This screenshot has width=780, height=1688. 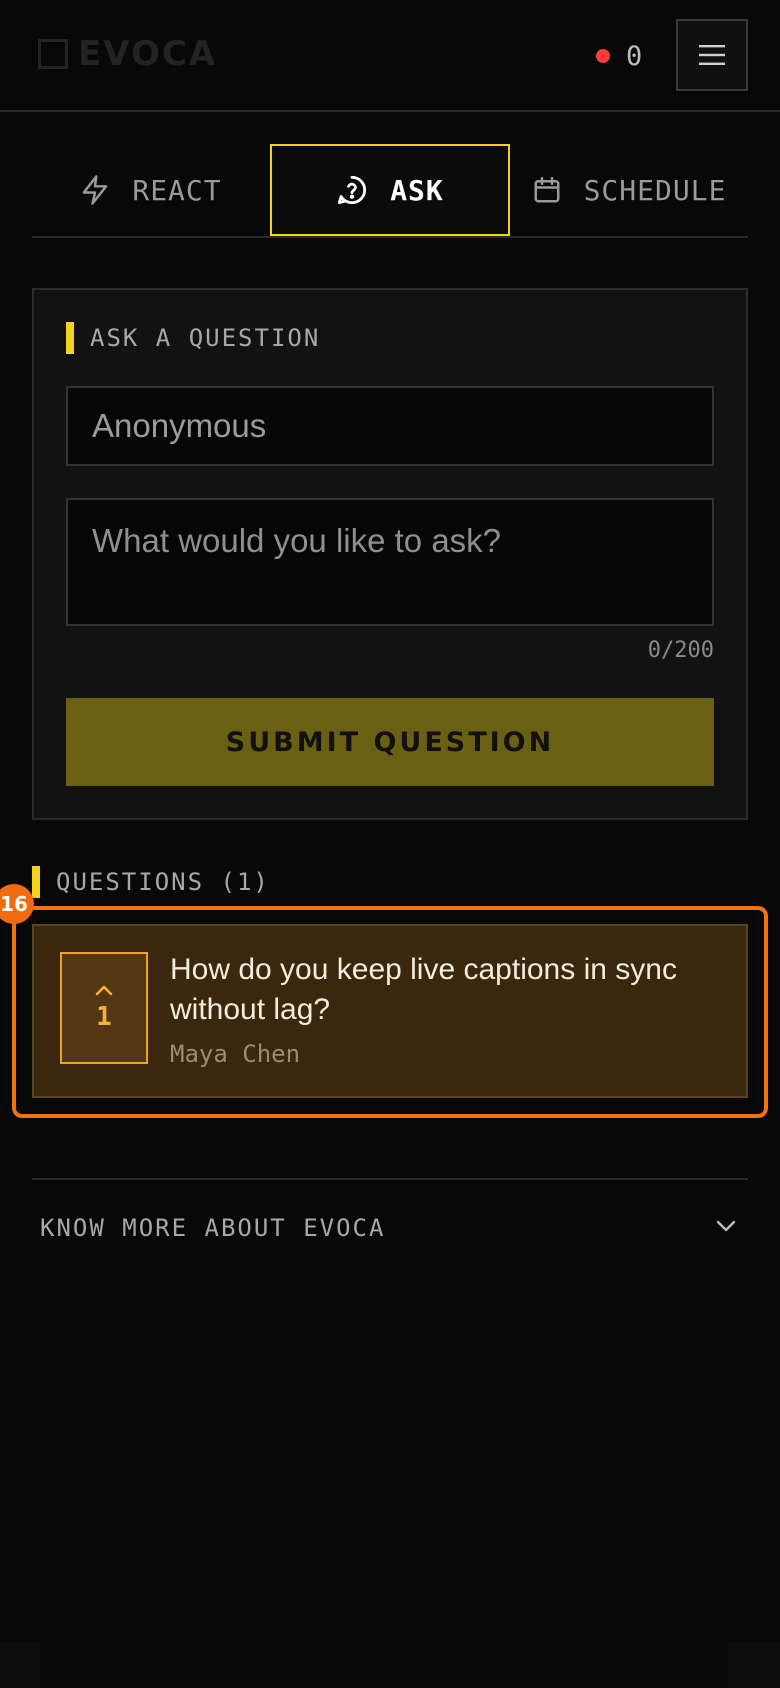 What do you see at coordinates (53, 54) in the screenshot?
I see `logo-mark-icon` at bounding box center [53, 54].